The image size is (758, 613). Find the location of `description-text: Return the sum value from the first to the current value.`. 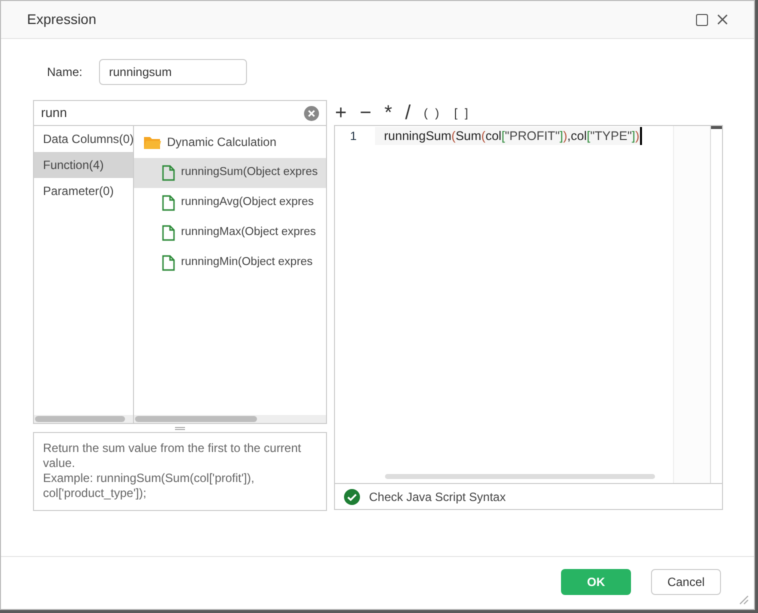

description-text: Return the sum value from the first to the current value. is located at coordinates (172, 456).